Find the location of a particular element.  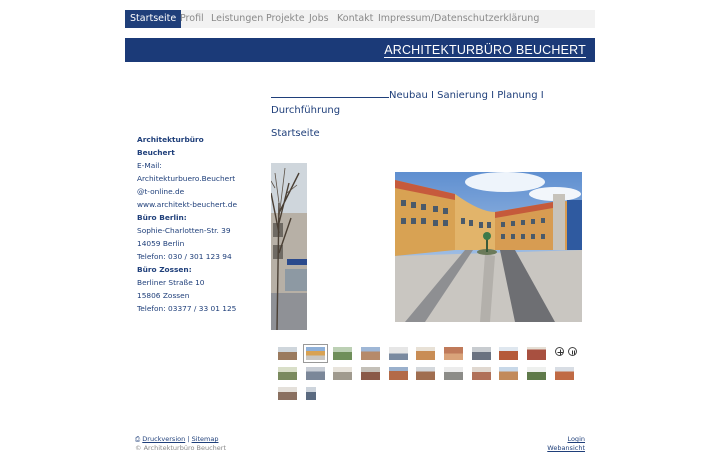

office-zossen-title: Büro Zossen: is located at coordinates (164, 269).